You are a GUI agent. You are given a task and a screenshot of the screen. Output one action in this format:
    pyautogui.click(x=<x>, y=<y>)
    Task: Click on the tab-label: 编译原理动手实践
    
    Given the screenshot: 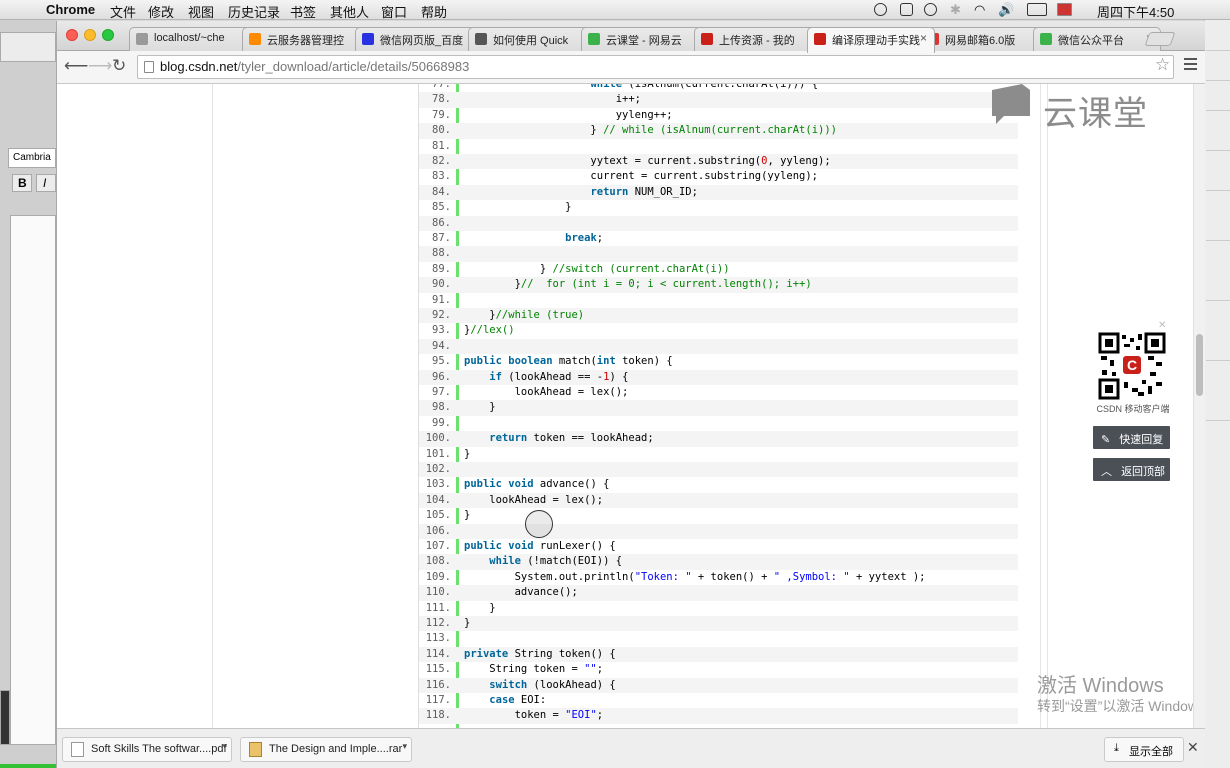 What is the action you would take?
    pyautogui.click(x=876, y=41)
    